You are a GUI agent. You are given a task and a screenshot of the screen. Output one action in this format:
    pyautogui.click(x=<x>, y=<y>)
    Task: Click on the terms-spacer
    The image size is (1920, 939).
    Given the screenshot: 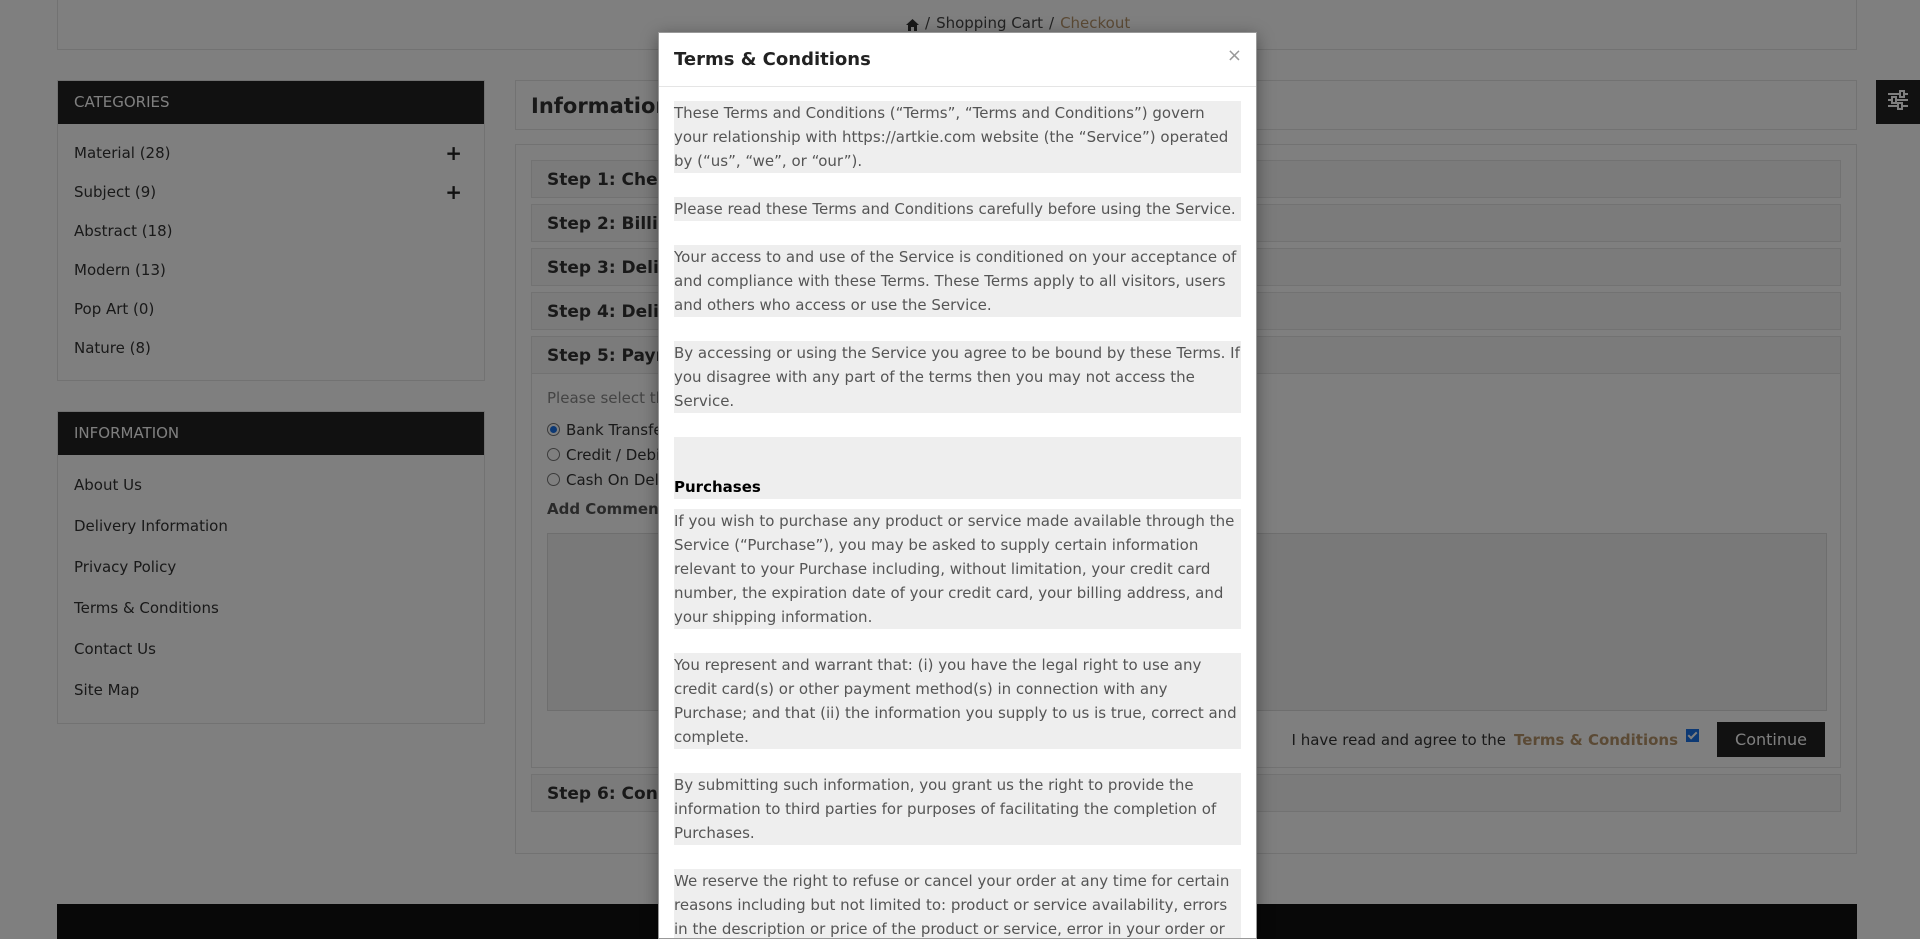 What is the action you would take?
    pyautogui.click(x=957, y=456)
    